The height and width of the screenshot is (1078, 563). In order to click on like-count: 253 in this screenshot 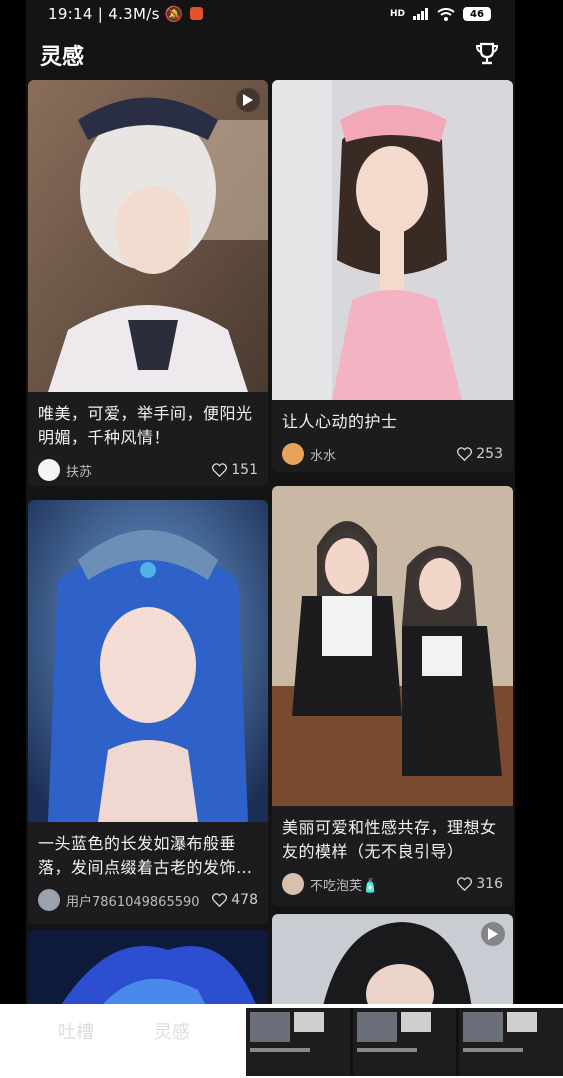, I will do `click(489, 454)`.